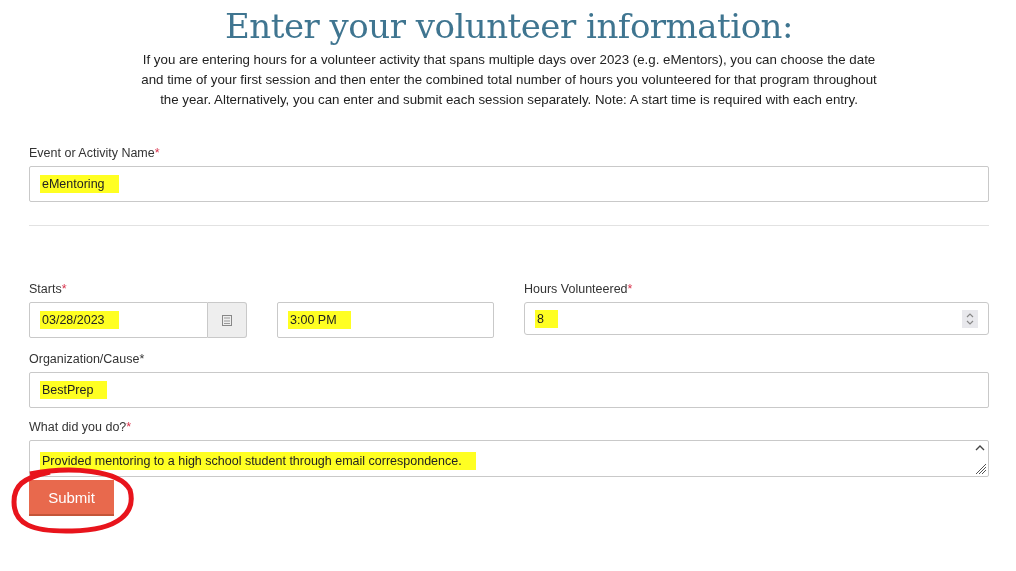 Image resolution: width=1016 pixels, height=571 pixels. Describe the element at coordinates (578, 289) in the screenshot. I see `field-label: Hours Volunteered*` at that location.